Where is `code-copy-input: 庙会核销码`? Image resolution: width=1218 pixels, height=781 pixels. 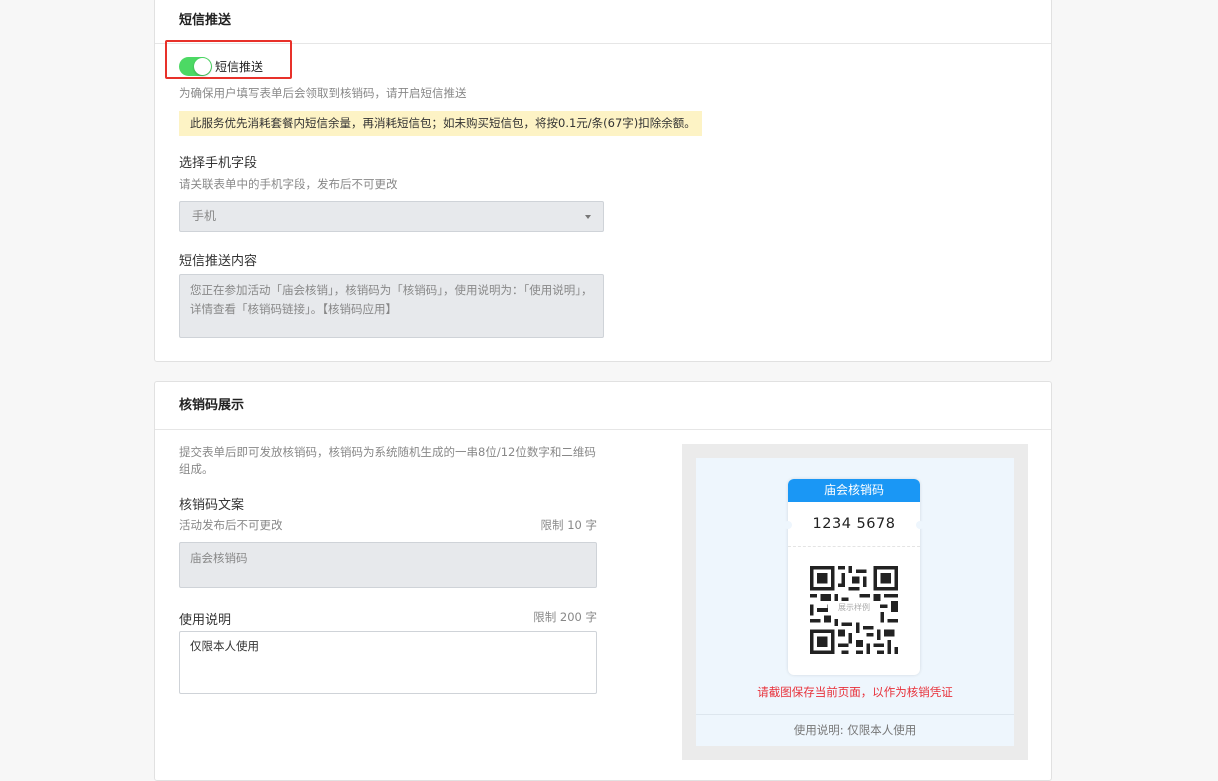 code-copy-input: 庙会核销码 is located at coordinates (388, 565).